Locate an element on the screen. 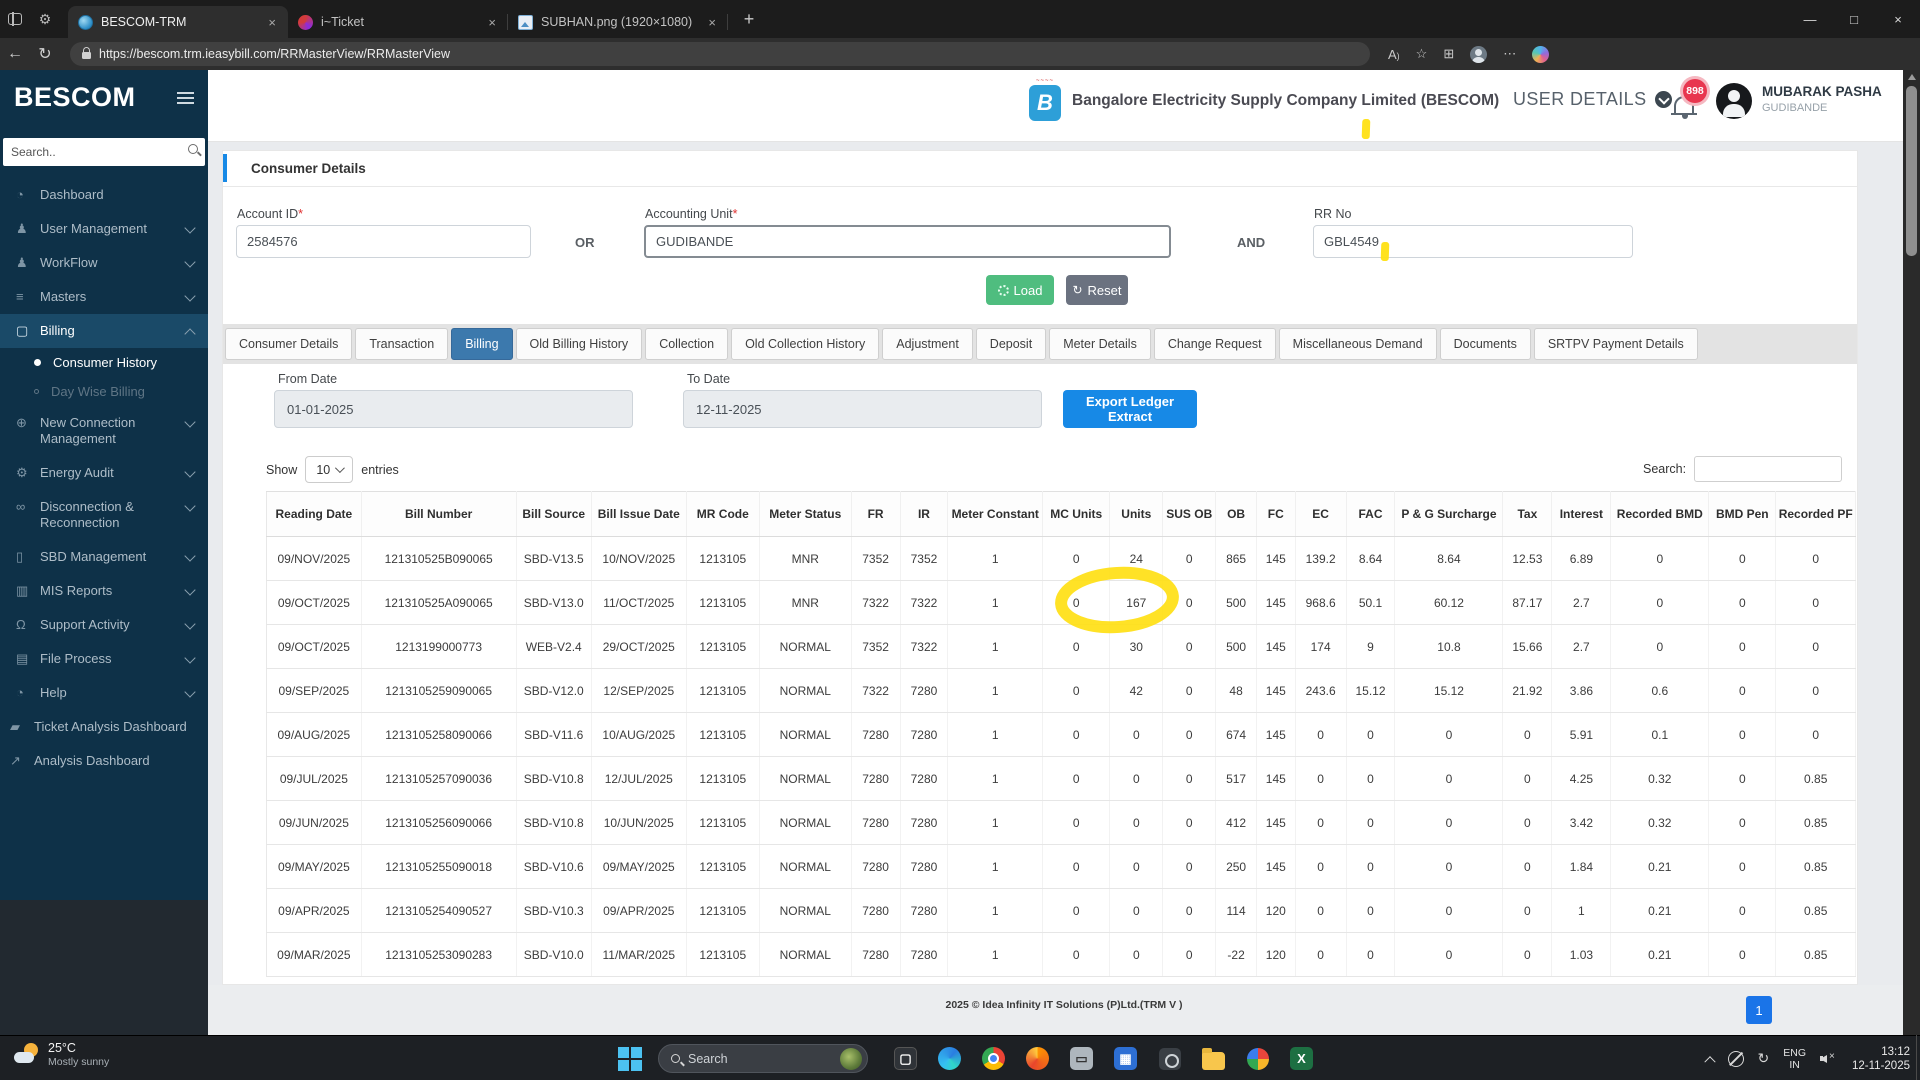 This screenshot has height=1080, width=1920. sidebar-item-analysis-dashboard: ↗ Analysis Dashboard is located at coordinates (104, 761).